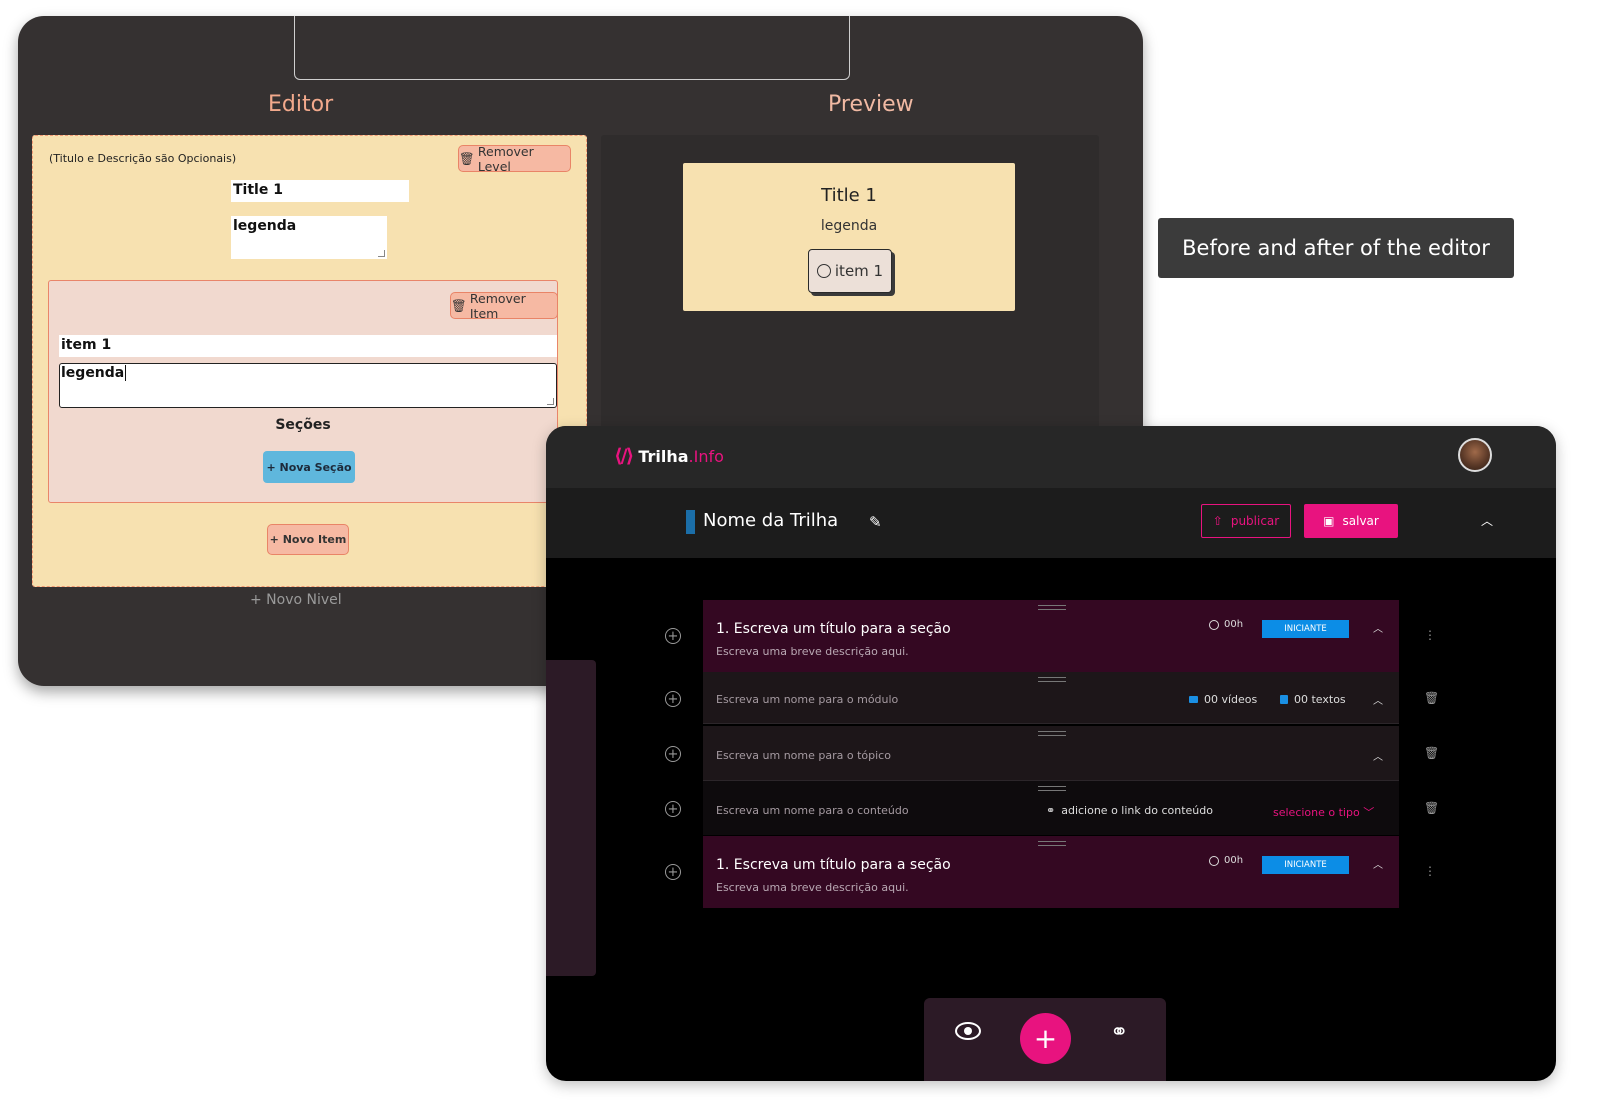  Describe the element at coordinates (1369, 812) in the screenshot. I see `chevron-down-icon: ﹀` at that location.